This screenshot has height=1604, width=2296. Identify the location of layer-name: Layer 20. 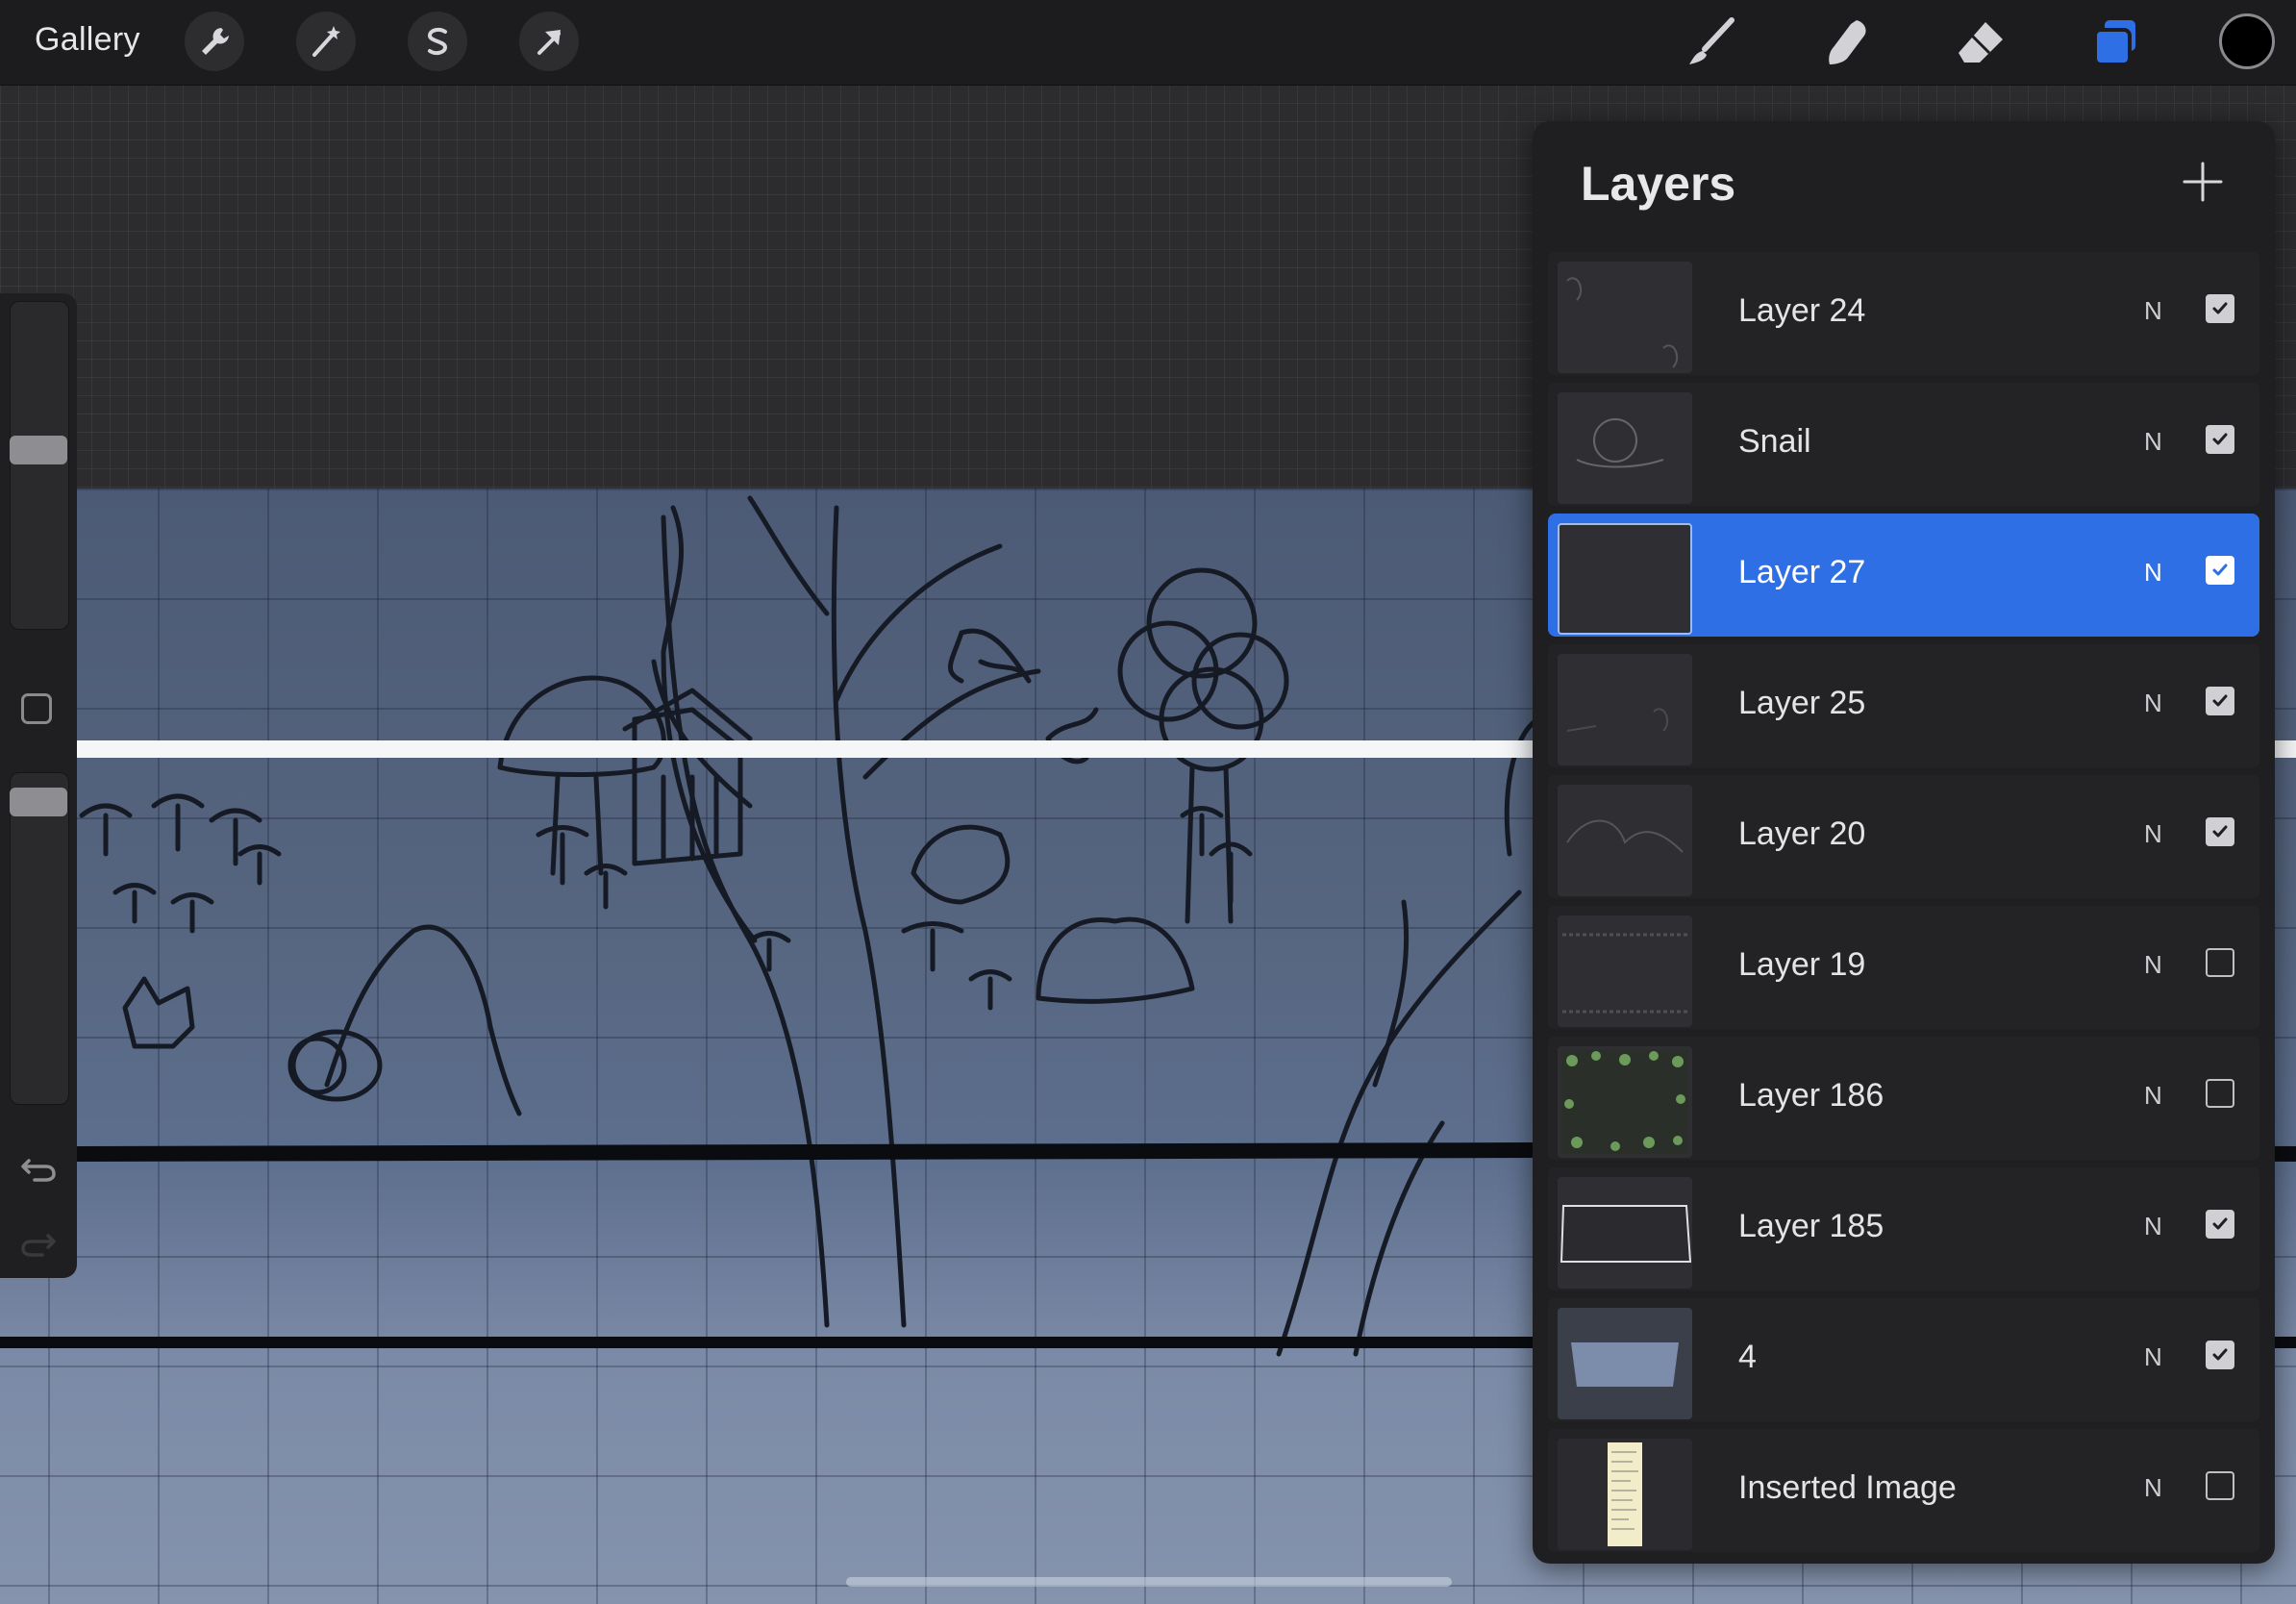
(1802, 833).